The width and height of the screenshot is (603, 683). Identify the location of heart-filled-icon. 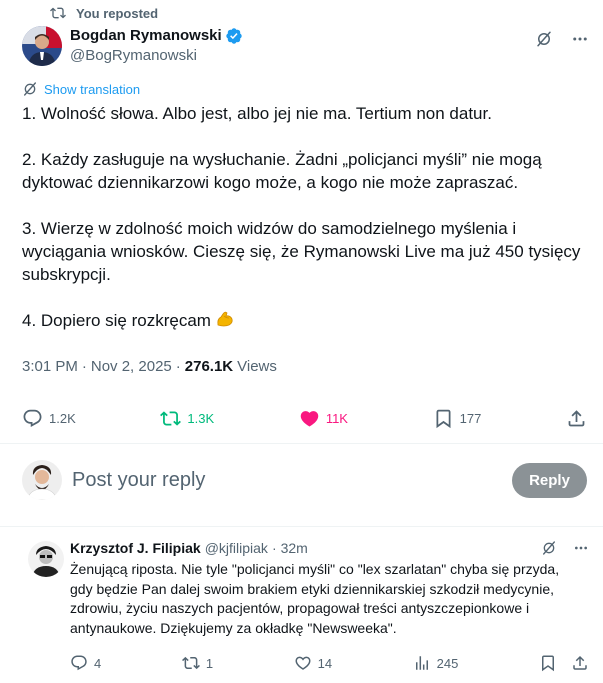
(309, 418).